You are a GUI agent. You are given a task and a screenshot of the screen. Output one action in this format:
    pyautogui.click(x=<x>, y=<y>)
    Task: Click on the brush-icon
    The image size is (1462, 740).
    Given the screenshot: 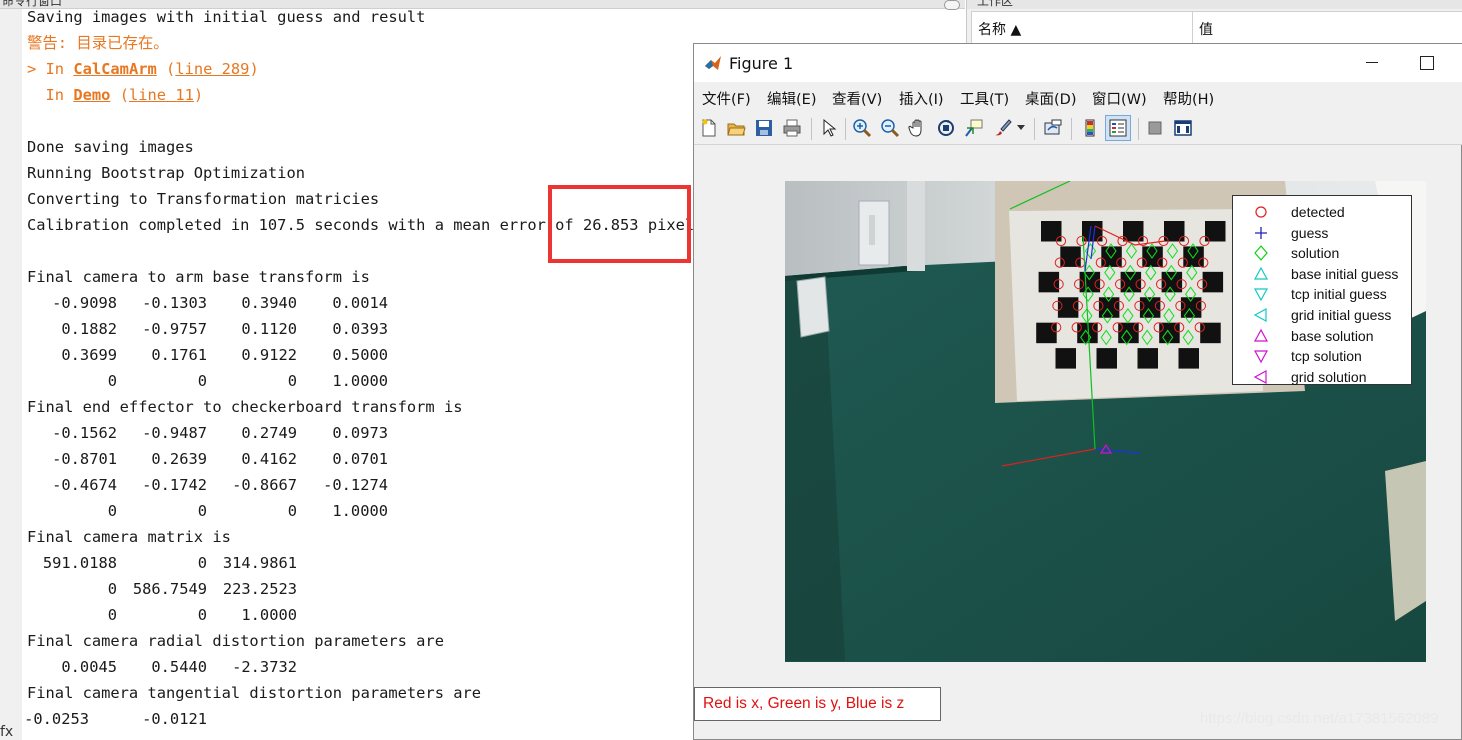 What is the action you would take?
    pyautogui.click(x=1002, y=128)
    